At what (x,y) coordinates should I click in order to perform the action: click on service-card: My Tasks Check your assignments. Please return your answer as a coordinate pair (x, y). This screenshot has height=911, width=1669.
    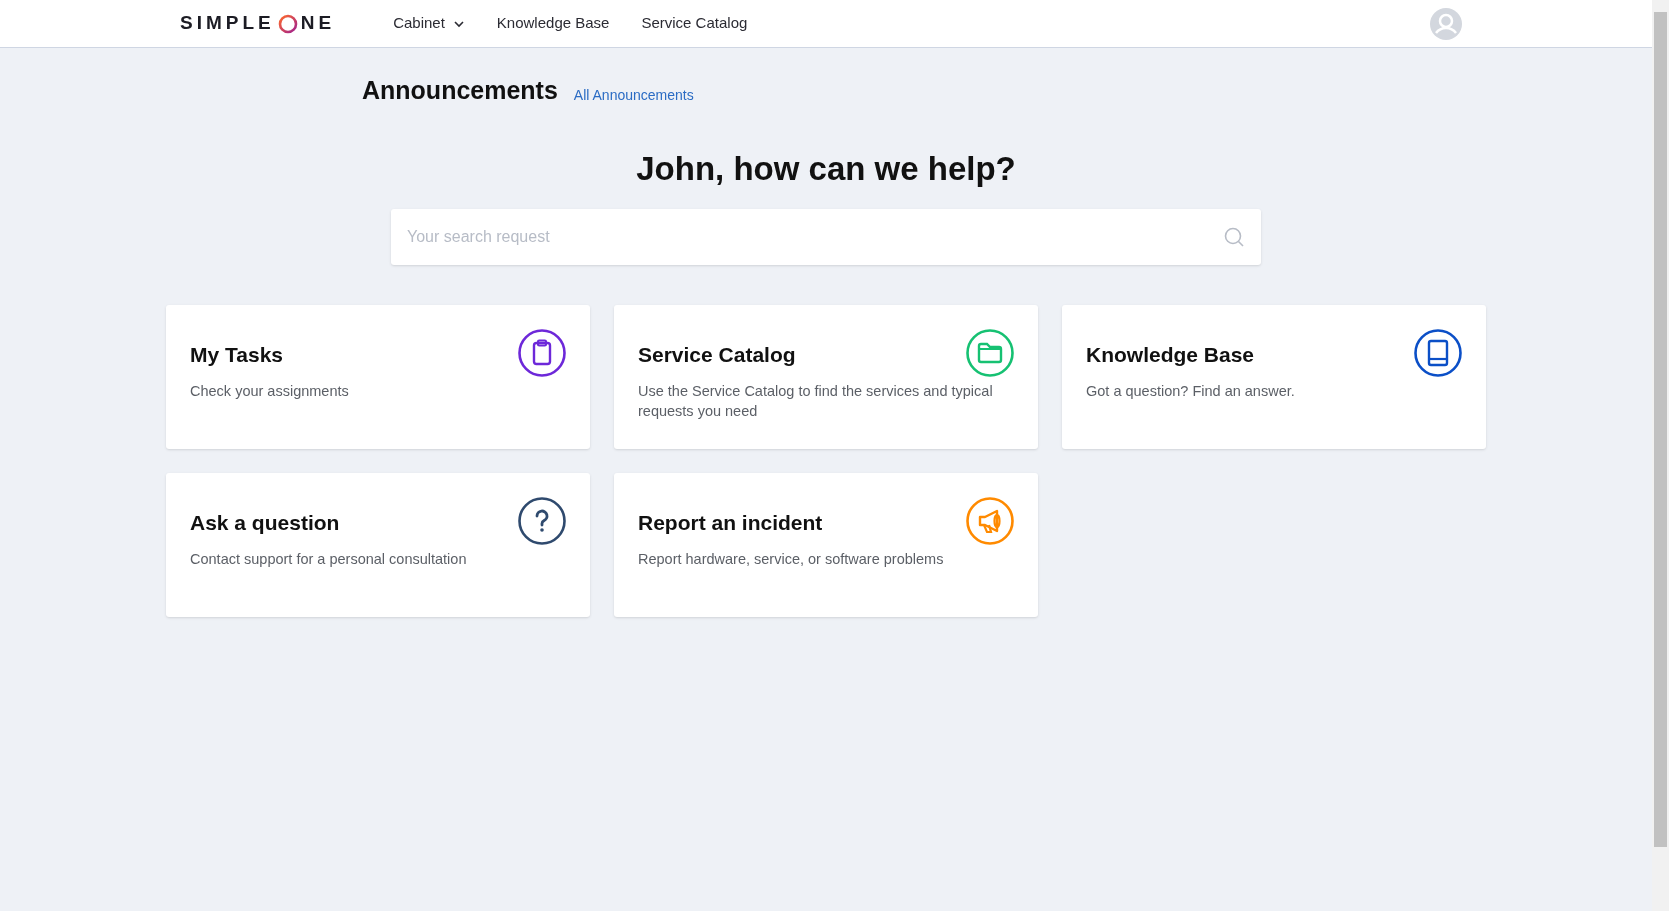
    Looking at the image, I should click on (378, 377).